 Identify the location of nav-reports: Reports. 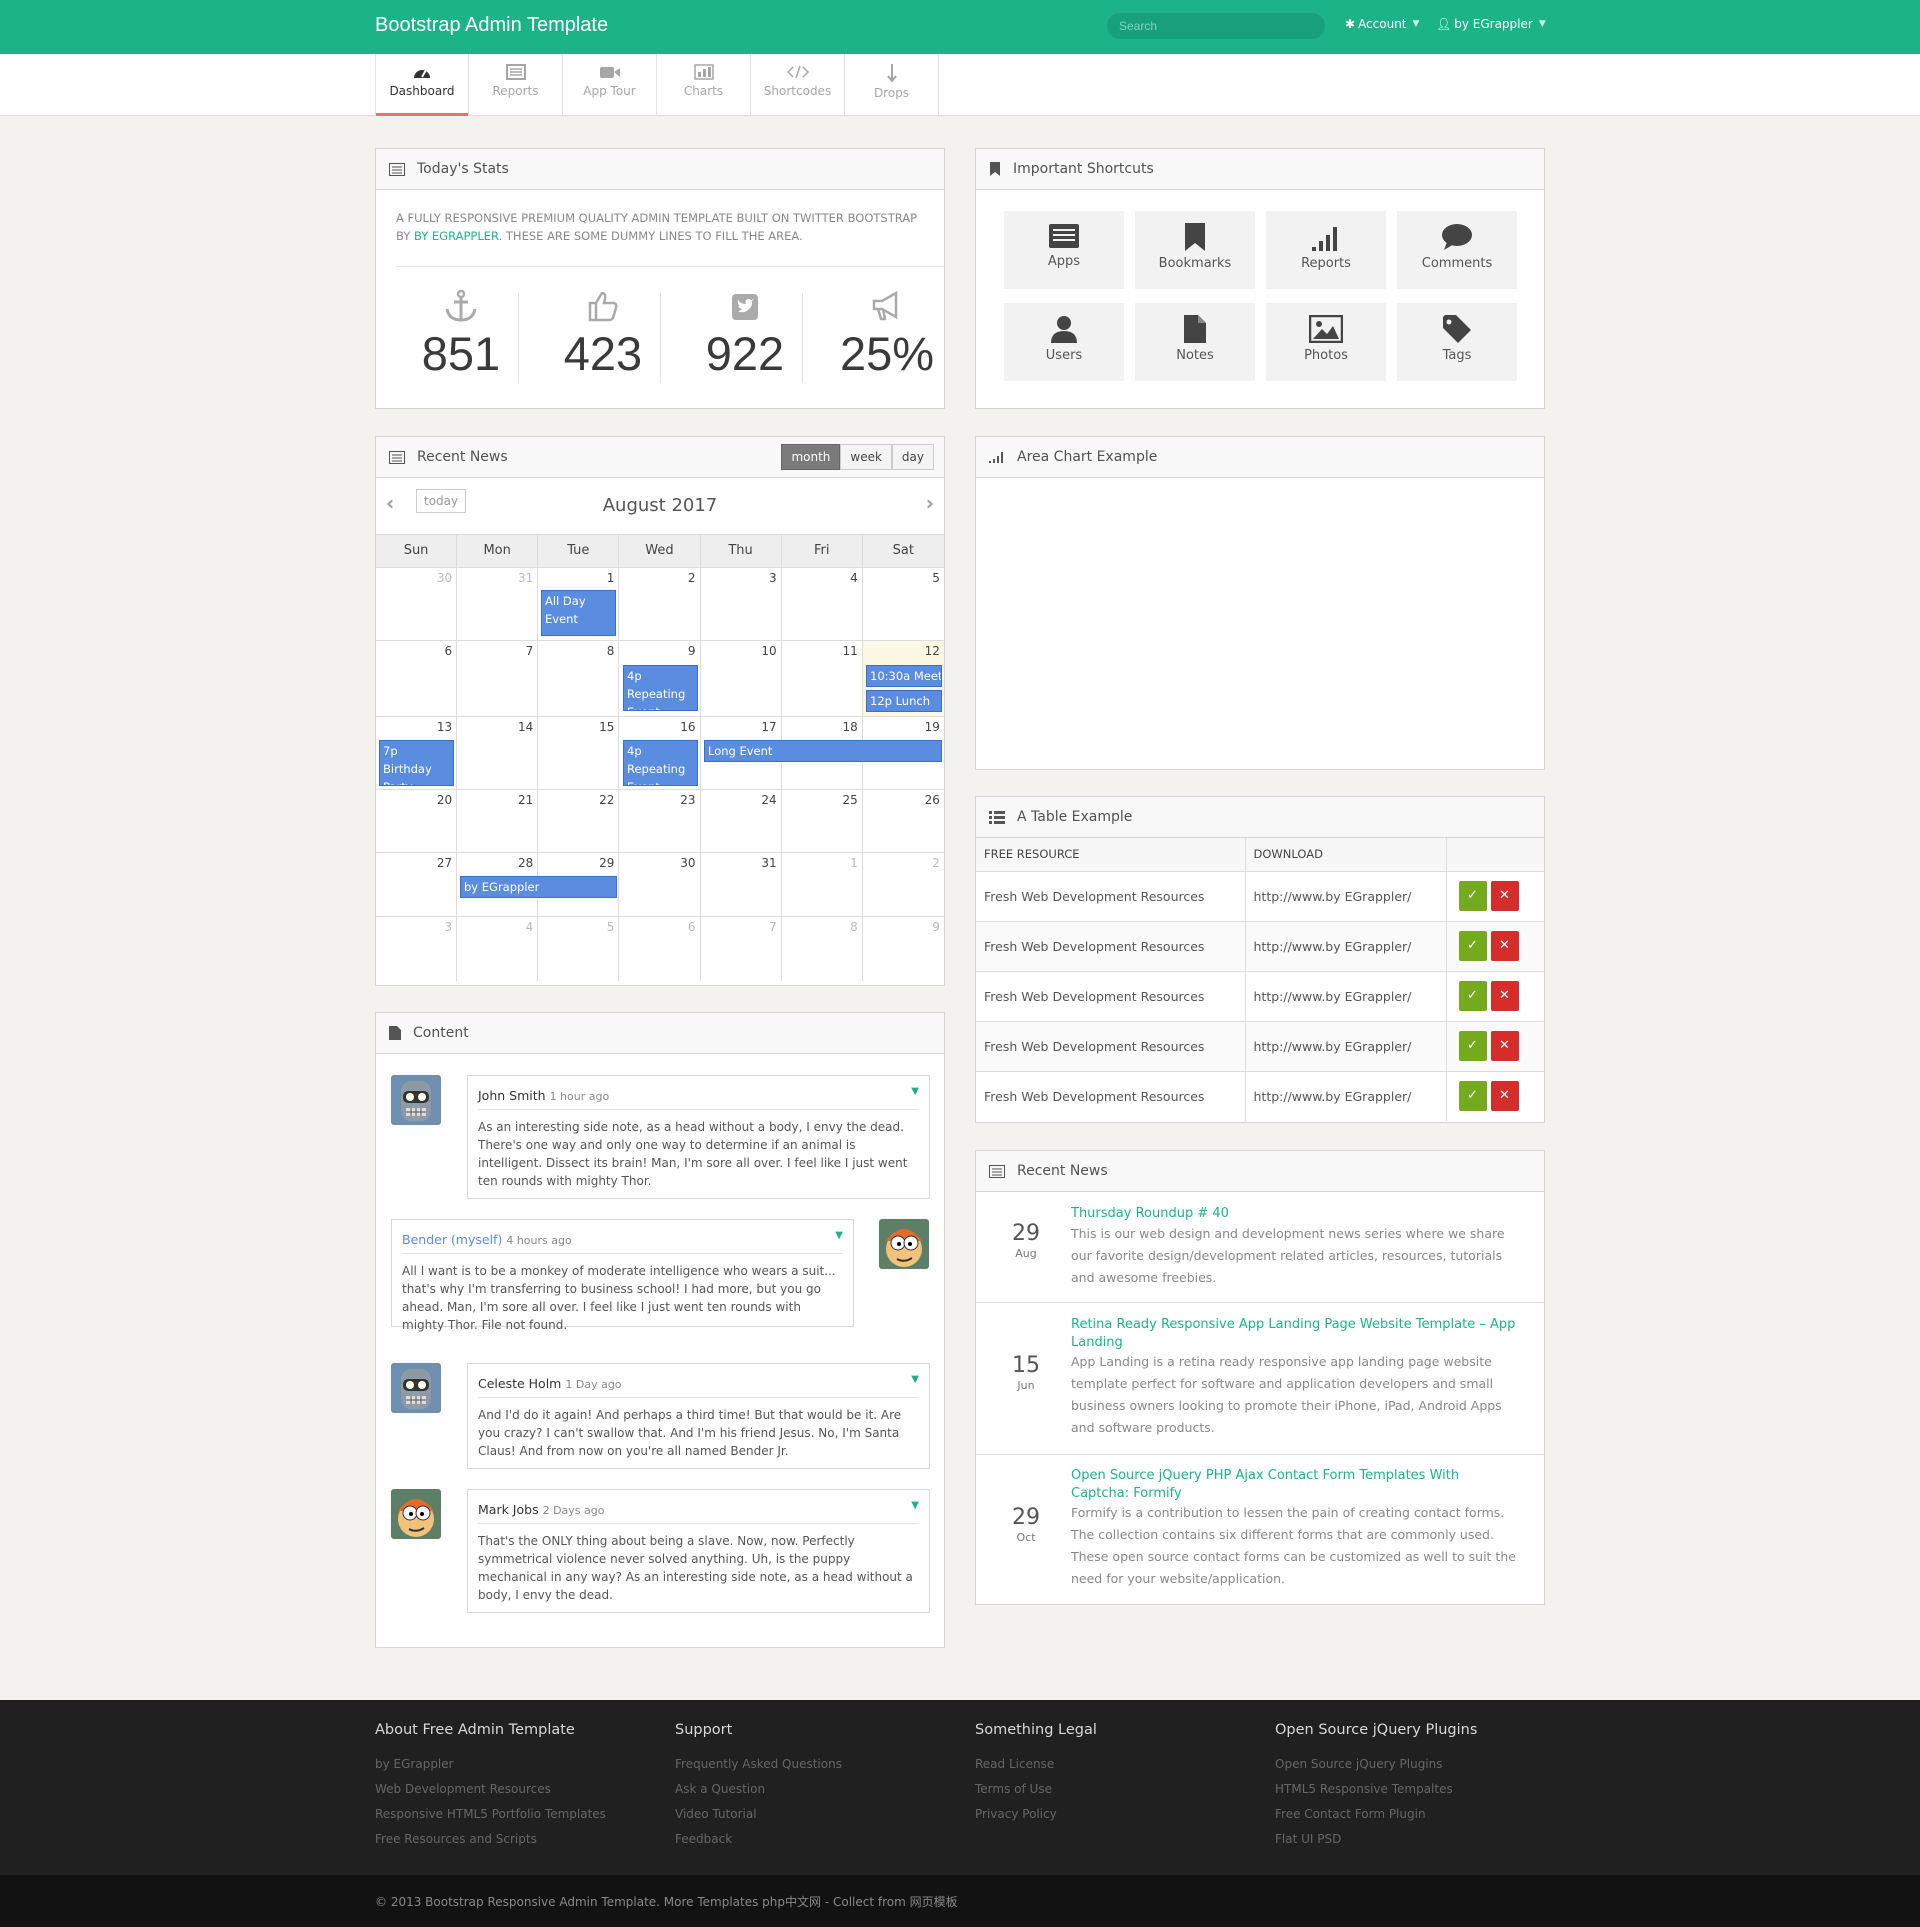
(516, 85).